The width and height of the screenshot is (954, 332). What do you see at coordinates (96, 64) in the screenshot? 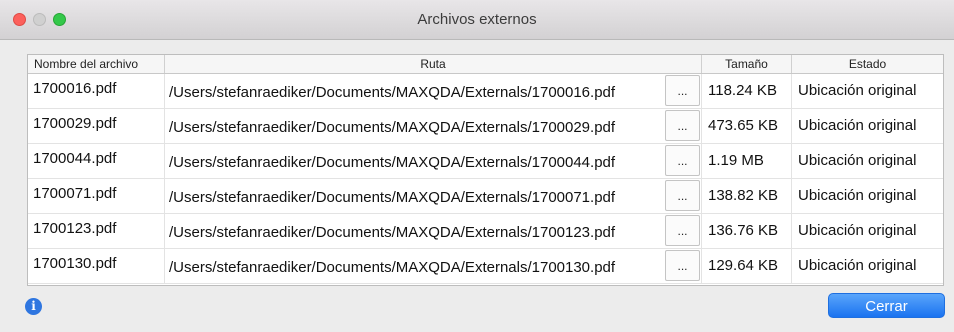
I see `column-header-filename: Nombre del archivo` at bounding box center [96, 64].